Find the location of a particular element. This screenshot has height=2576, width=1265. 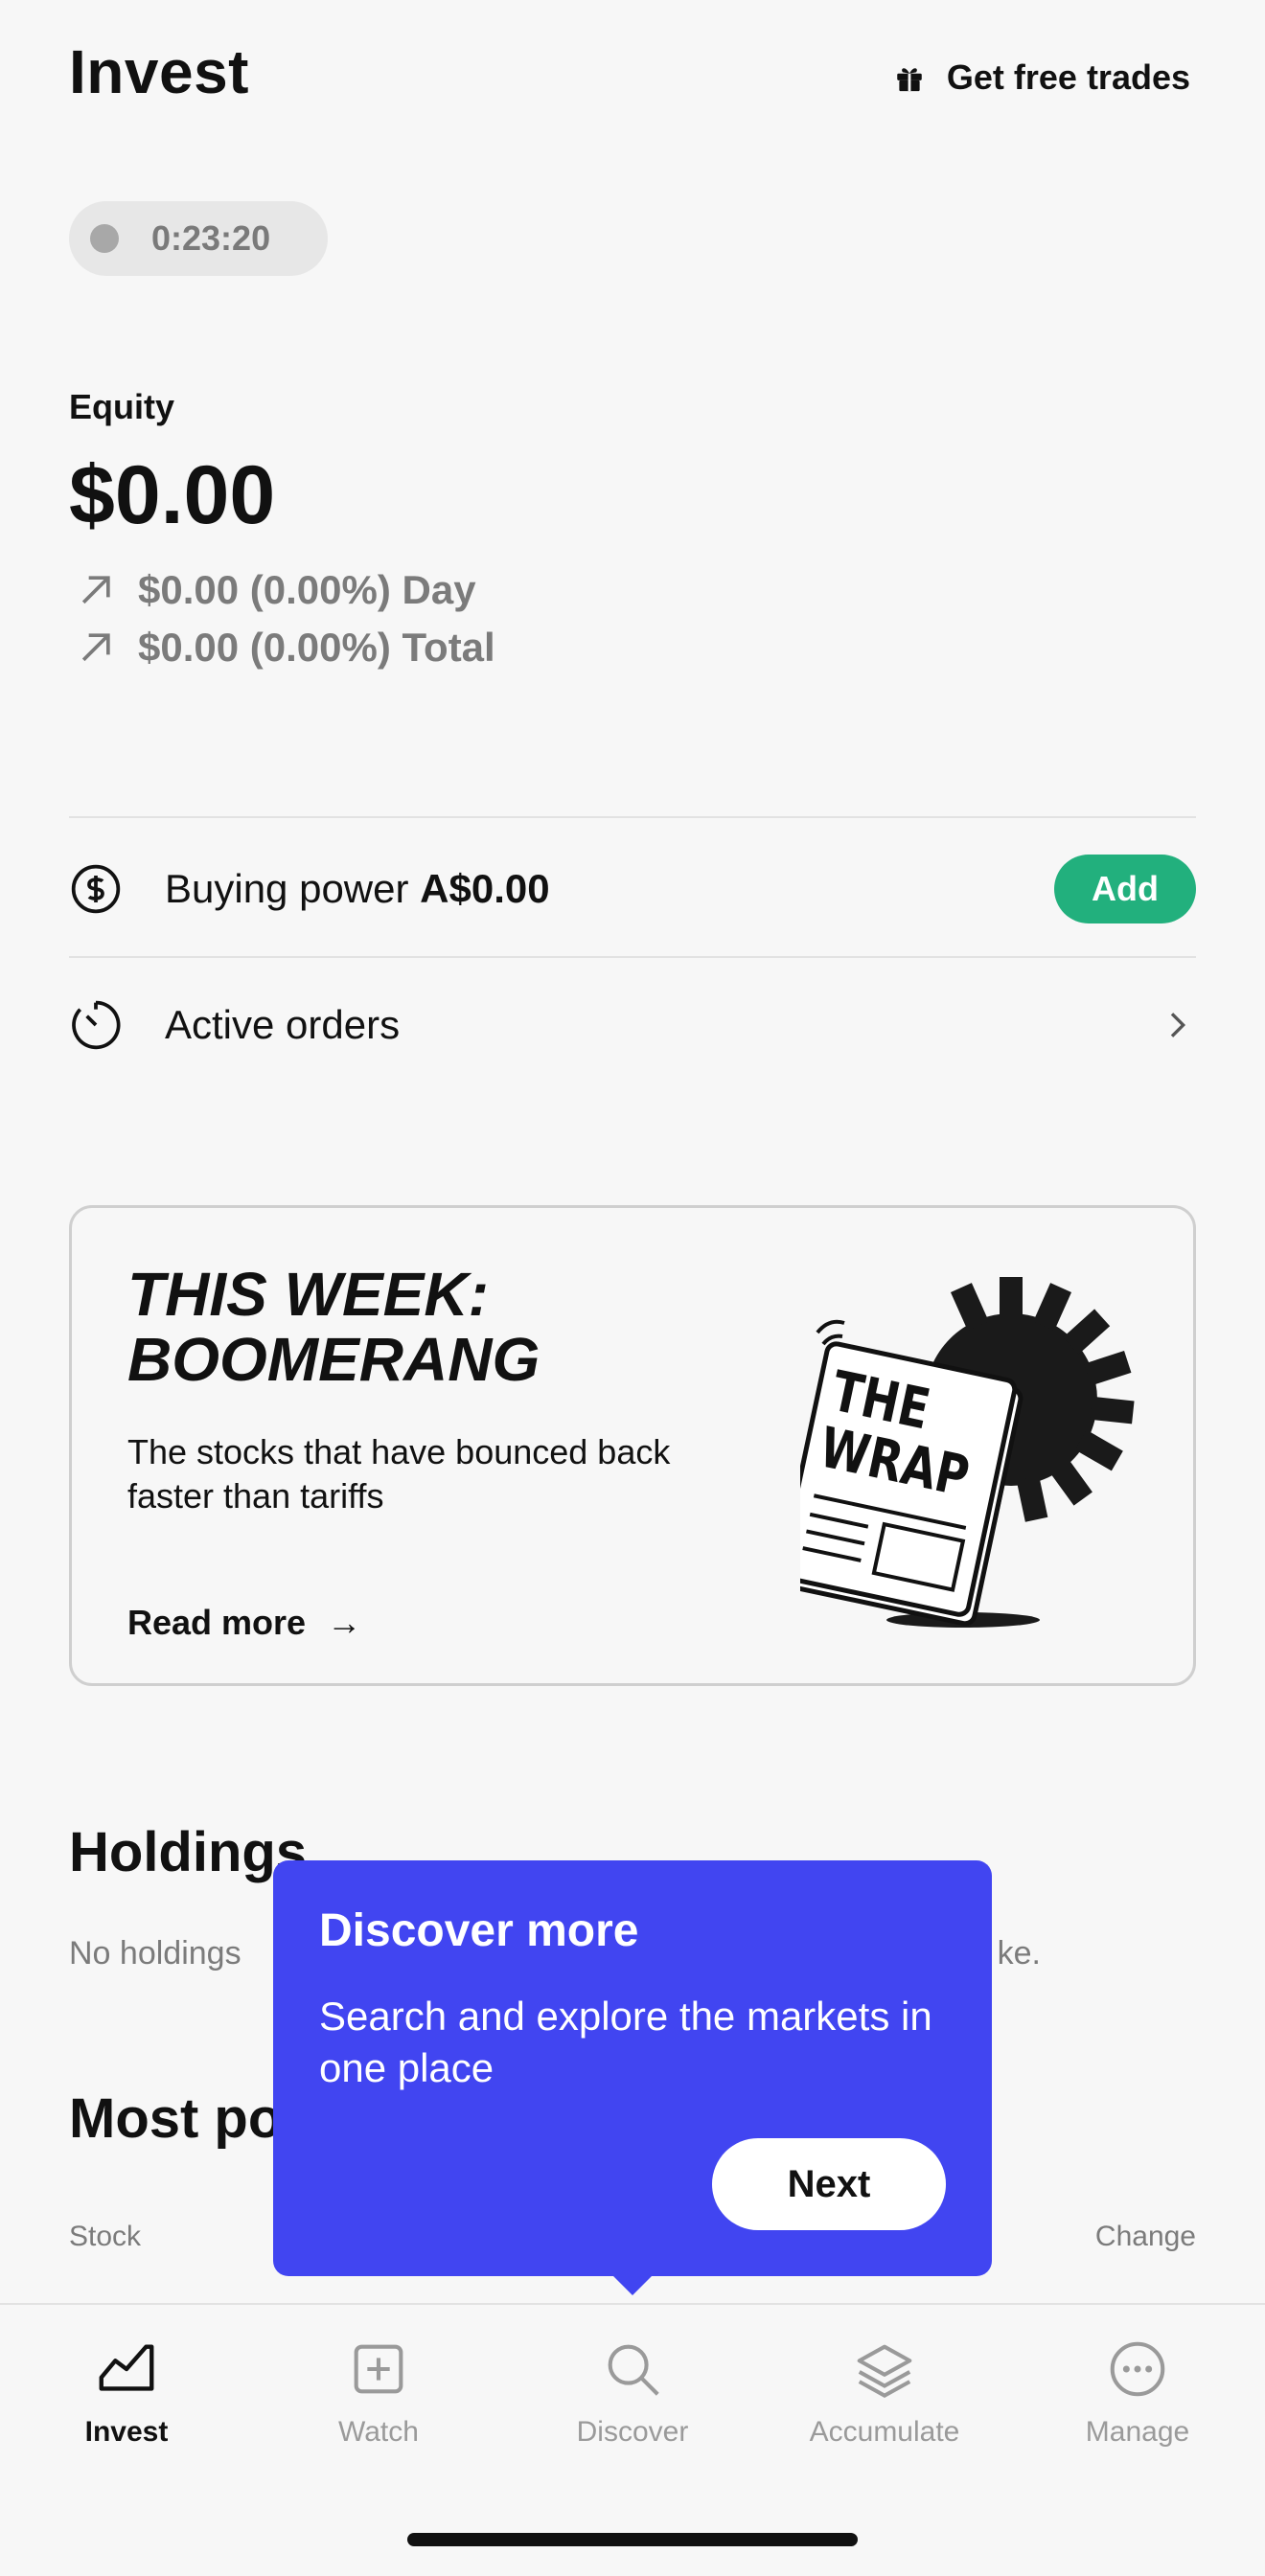

tab-watch: Watch is located at coordinates (378, 2392).